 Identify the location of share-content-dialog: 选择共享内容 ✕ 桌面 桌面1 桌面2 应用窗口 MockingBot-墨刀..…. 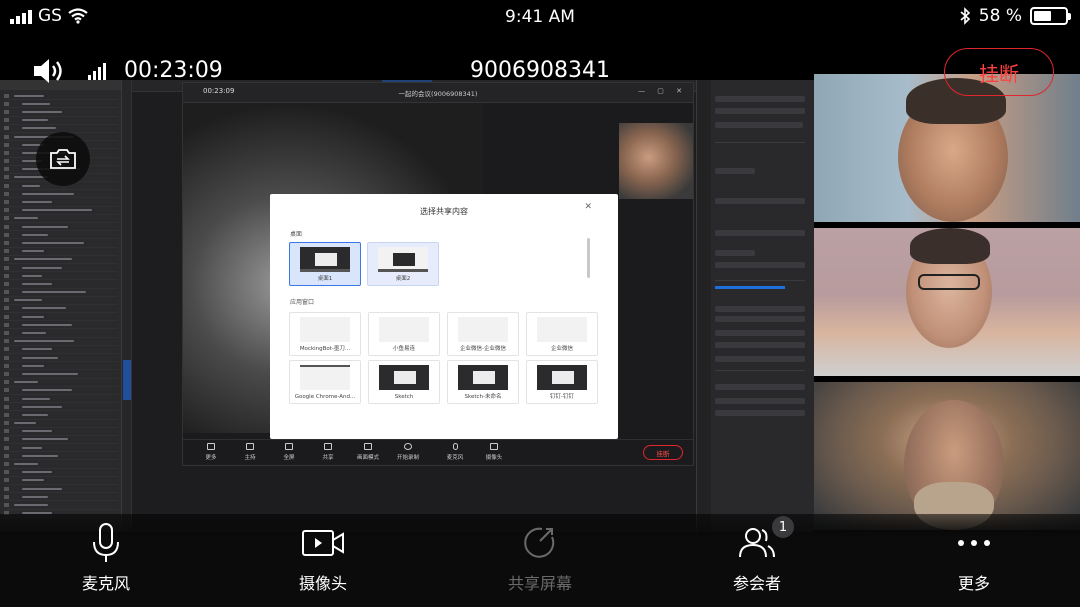
(444, 316).